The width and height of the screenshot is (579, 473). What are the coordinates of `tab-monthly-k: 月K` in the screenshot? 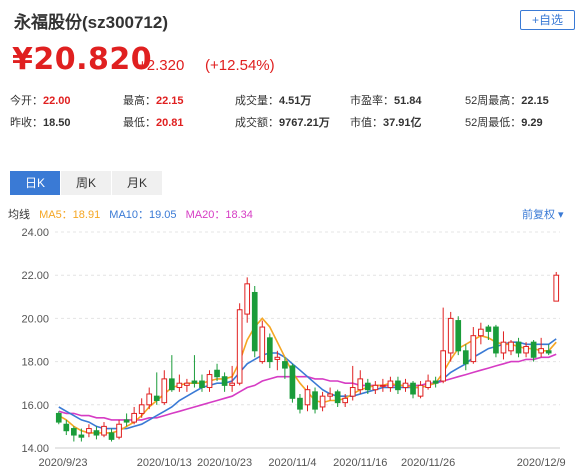 It's located at (137, 183).